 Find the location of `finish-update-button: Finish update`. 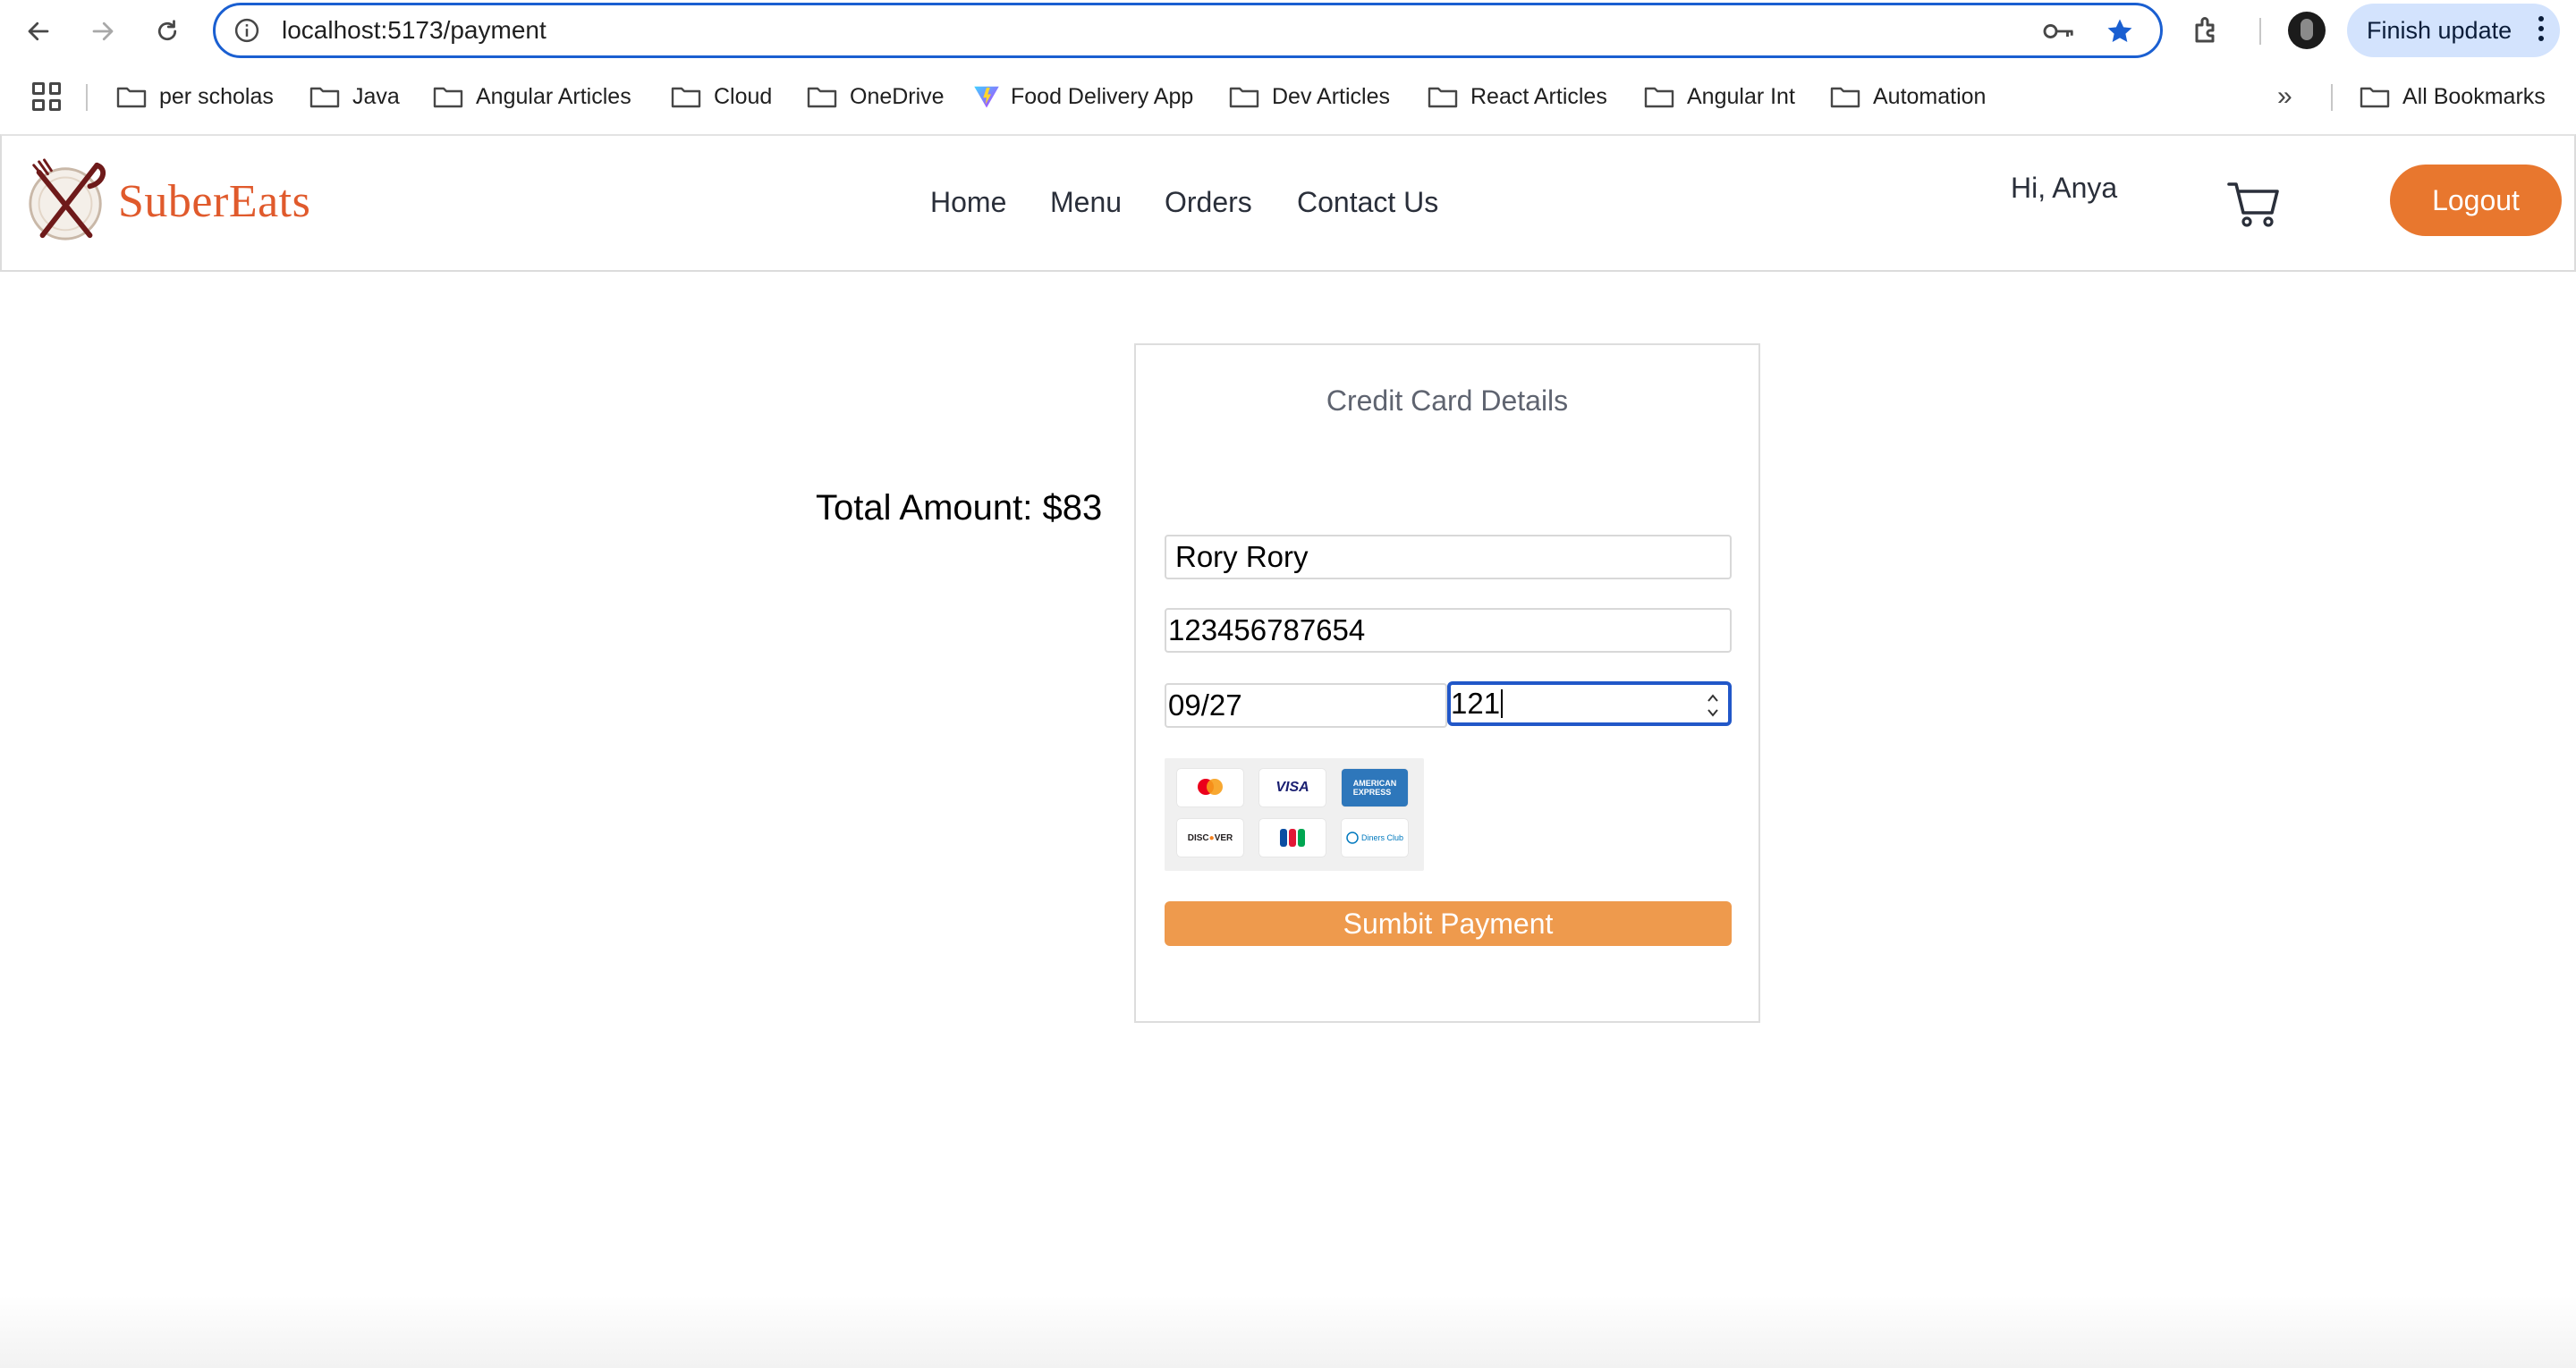

finish-update-button: Finish update is located at coordinates (2453, 30).